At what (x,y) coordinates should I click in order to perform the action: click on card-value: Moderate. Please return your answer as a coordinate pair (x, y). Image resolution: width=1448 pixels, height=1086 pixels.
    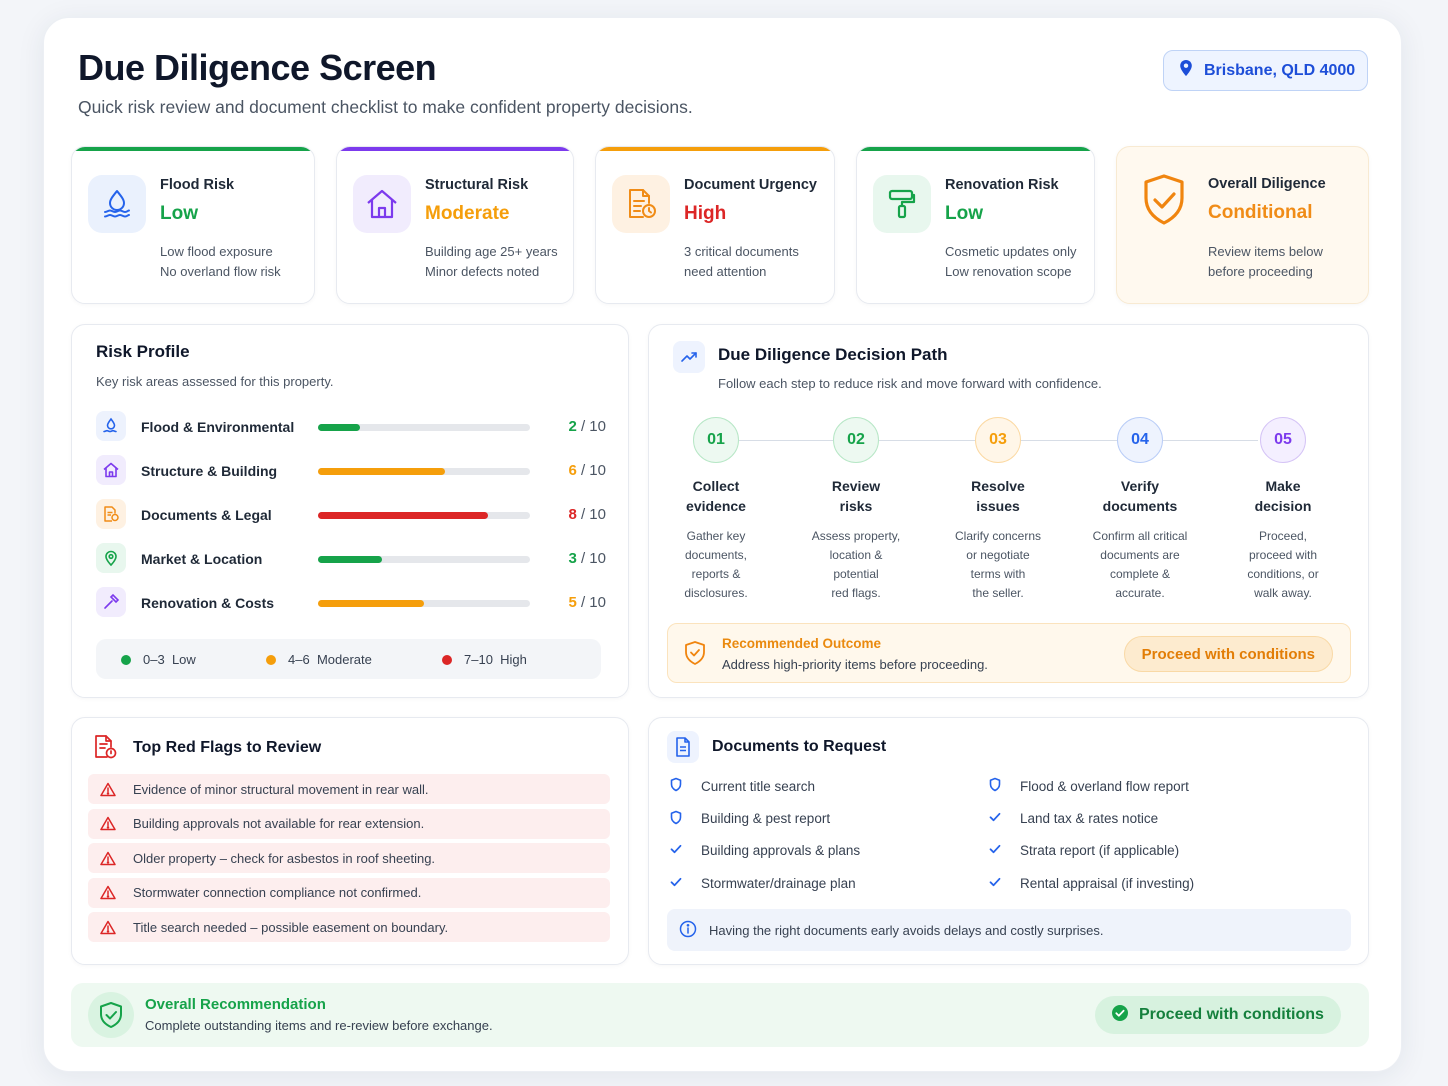
    Looking at the image, I should click on (467, 213).